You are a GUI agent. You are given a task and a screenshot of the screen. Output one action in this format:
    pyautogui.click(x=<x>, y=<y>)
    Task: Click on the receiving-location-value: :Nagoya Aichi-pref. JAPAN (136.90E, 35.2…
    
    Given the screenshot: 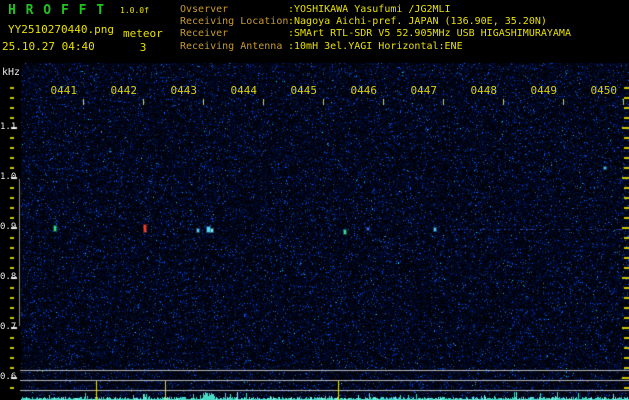 What is the action you would take?
    pyautogui.click(x=417, y=21)
    